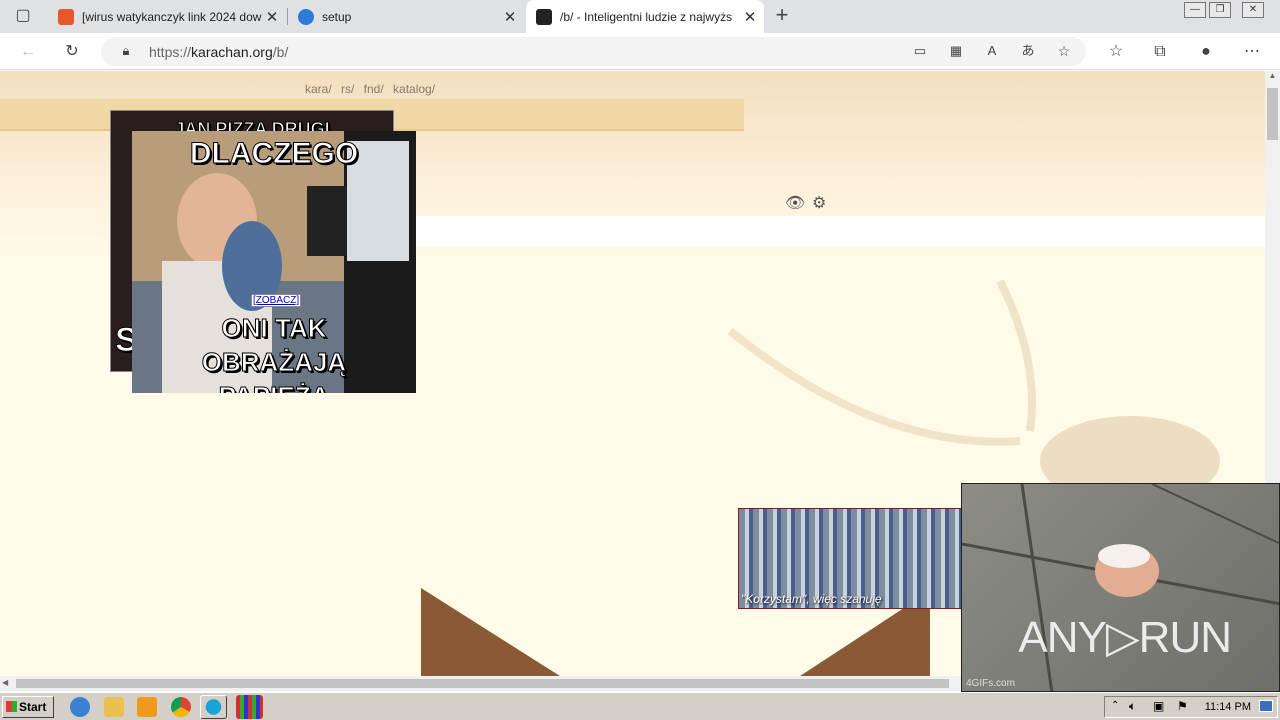  What do you see at coordinates (1182, 706) in the screenshot?
I see `flag-icon: ⚑` at bounding box center [1182, 706].